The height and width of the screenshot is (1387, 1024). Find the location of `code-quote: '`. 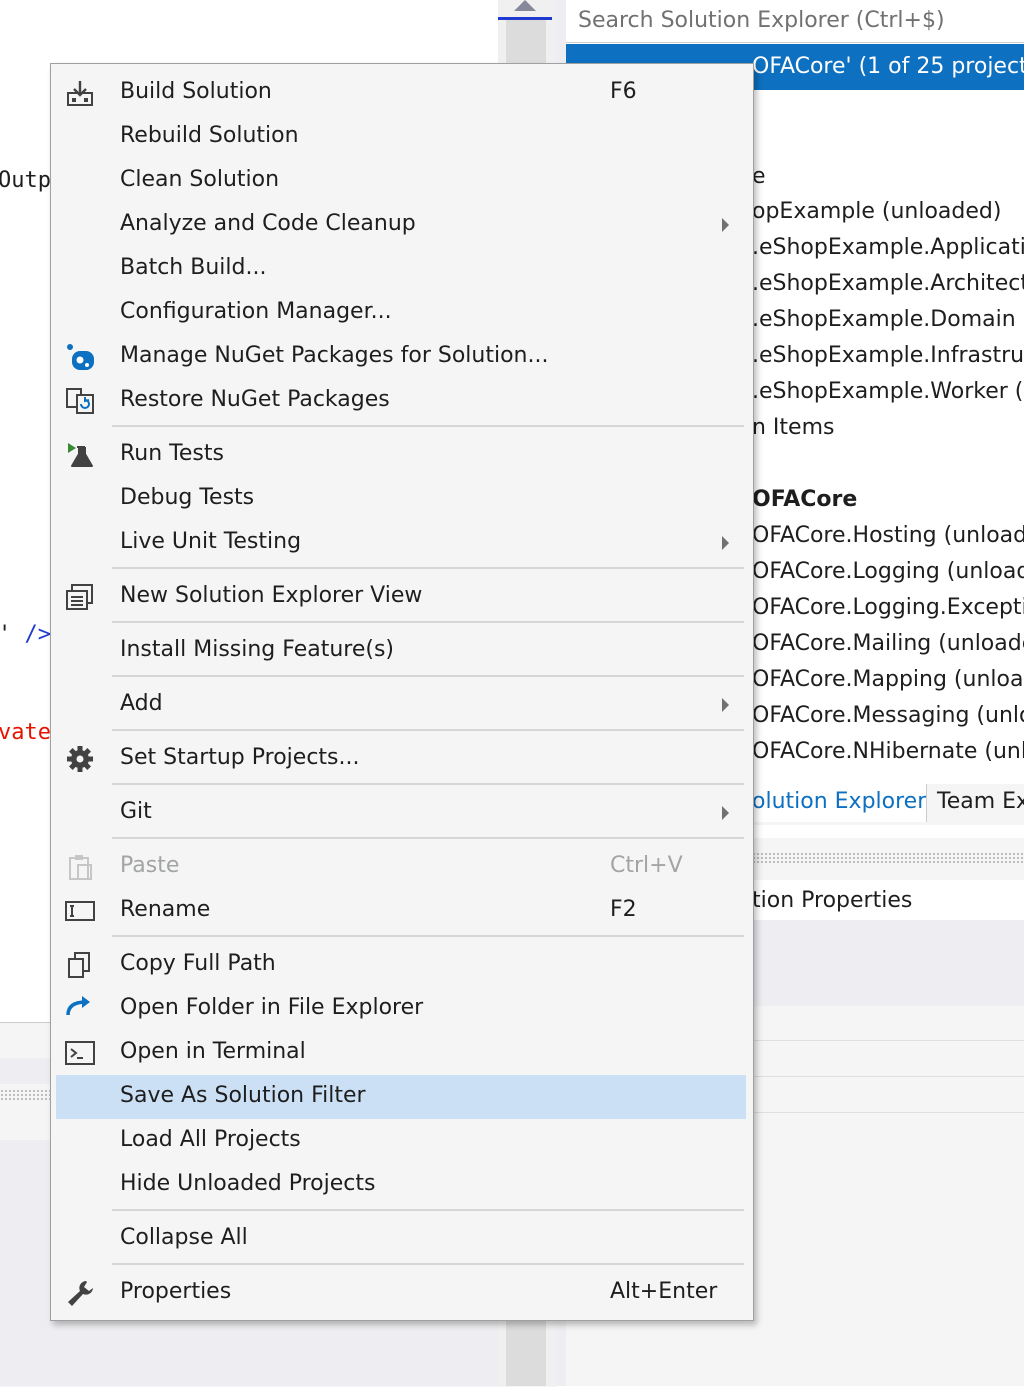

code-quote: ' is located at coordinates (5, 634).